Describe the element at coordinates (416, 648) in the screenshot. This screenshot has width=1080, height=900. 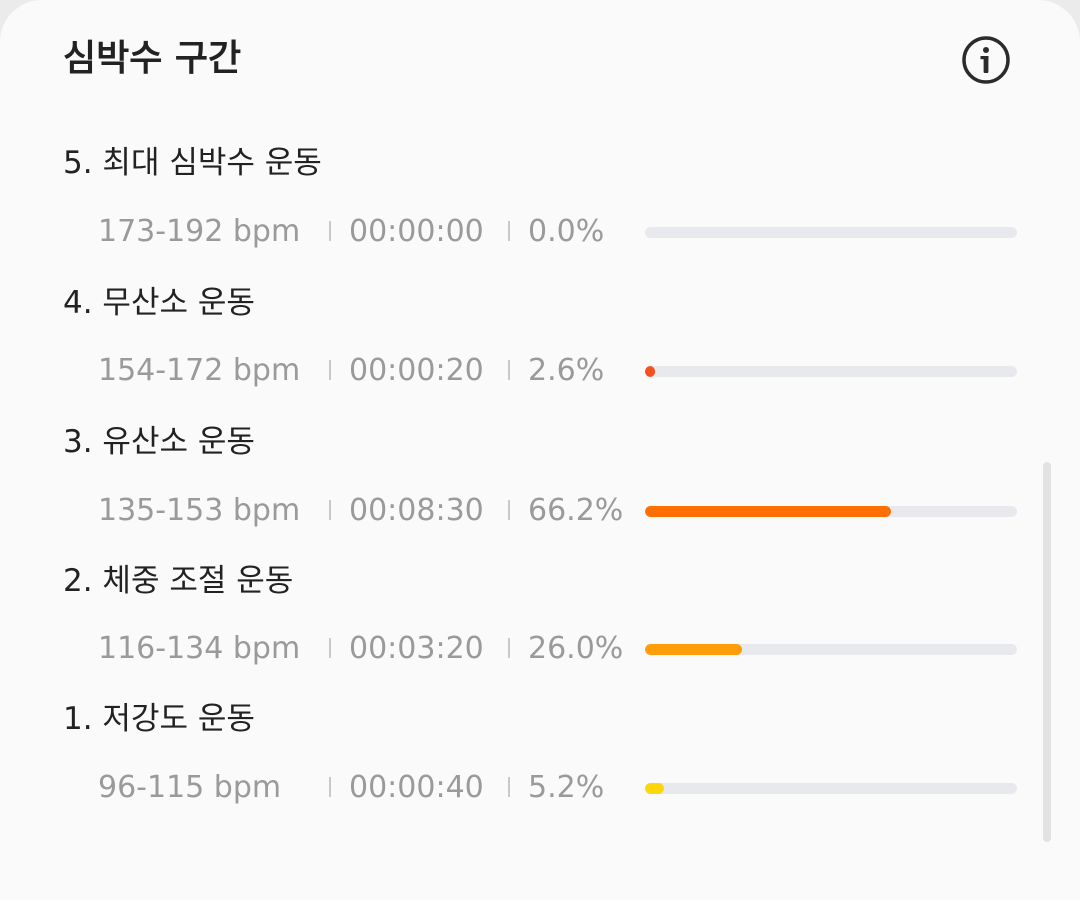
I see `zone-2-duration: 00:03:20` at that location.